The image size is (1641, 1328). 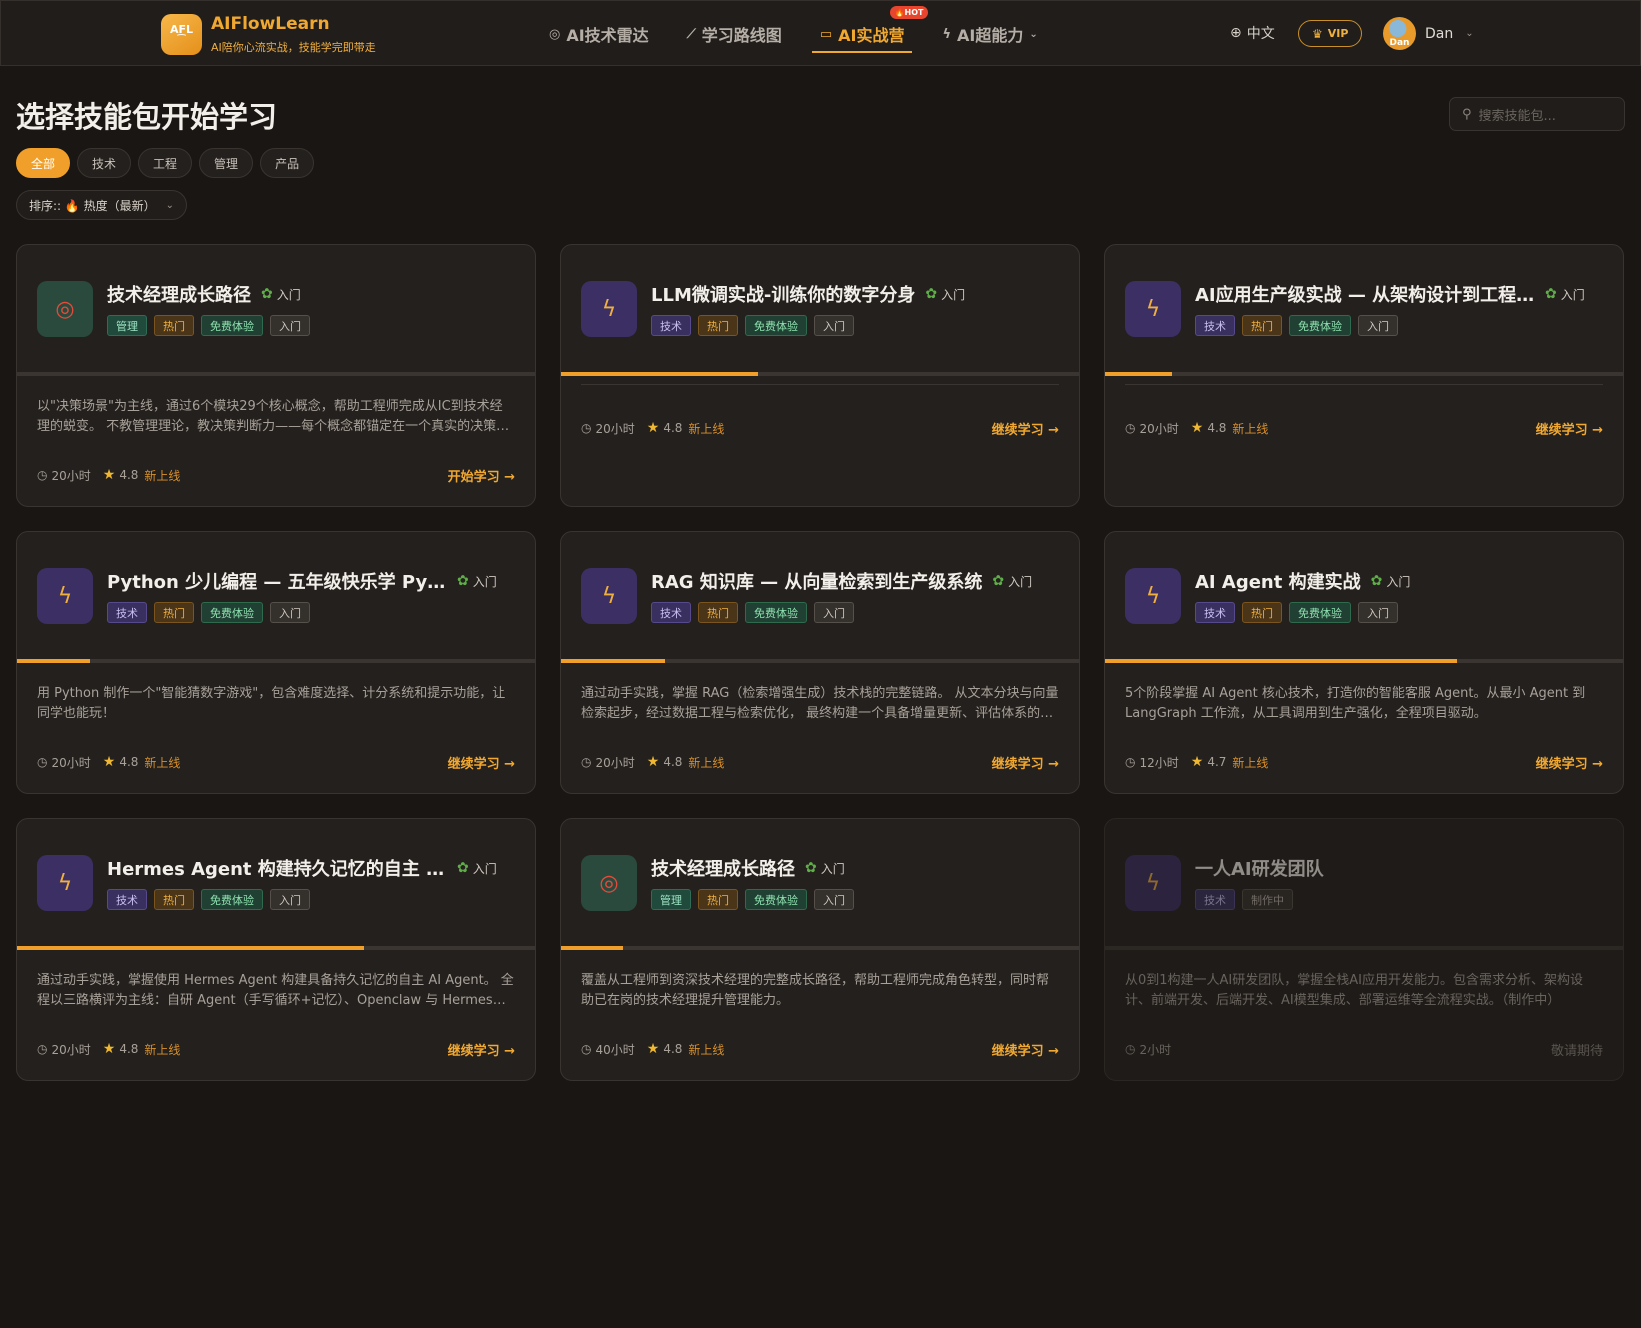 I want to click on vip-button: ♛ VIP, so click(x=1330, y=33).